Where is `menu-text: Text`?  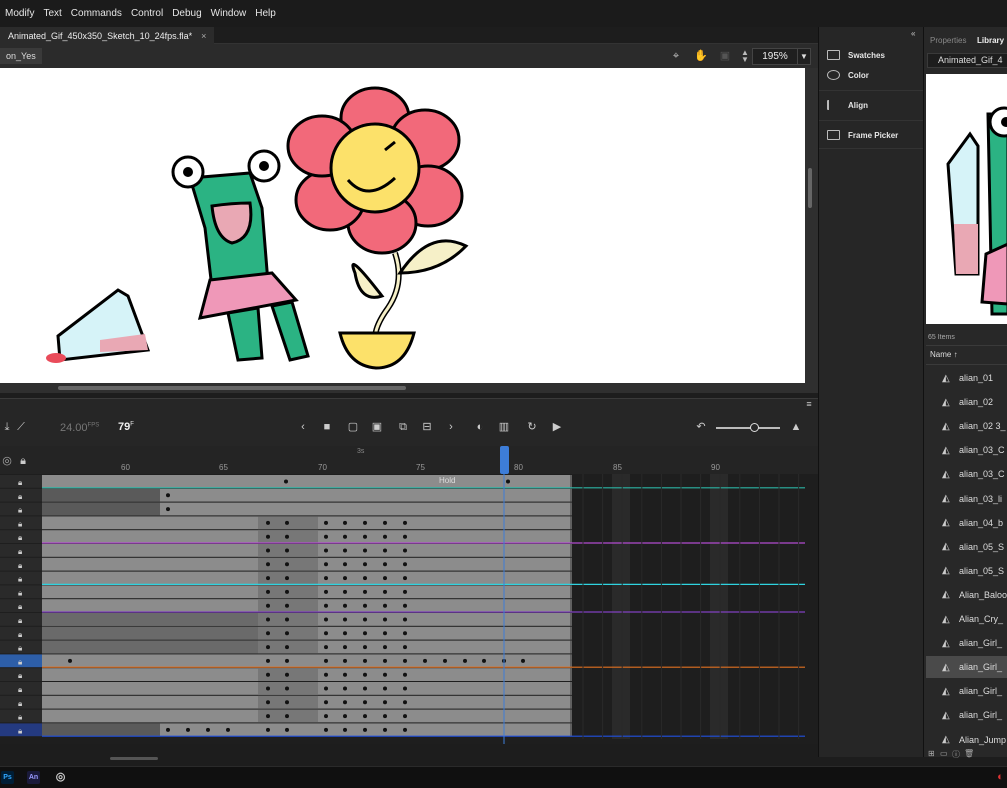 menu-text: Text is located at coordinates (52, 13).